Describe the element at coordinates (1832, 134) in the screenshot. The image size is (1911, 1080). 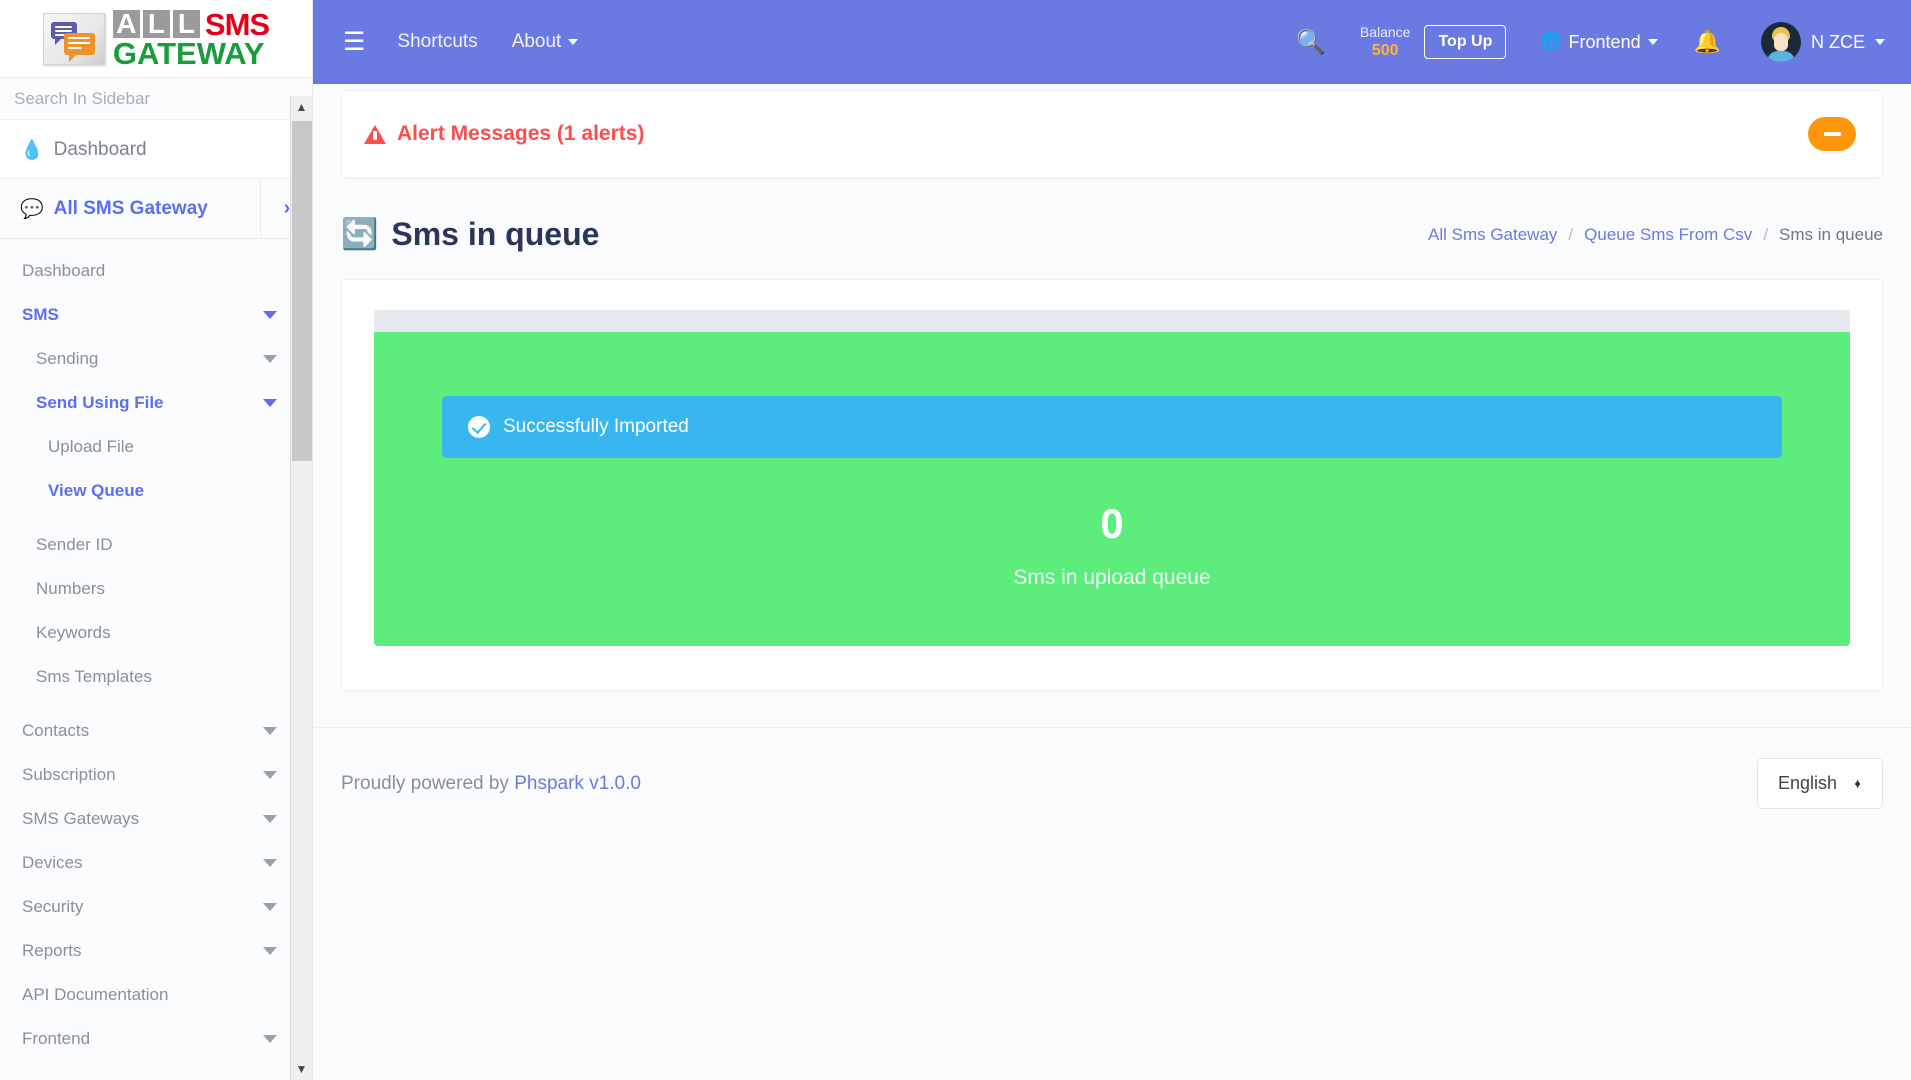
I see `alert-collapse-button` at that location.